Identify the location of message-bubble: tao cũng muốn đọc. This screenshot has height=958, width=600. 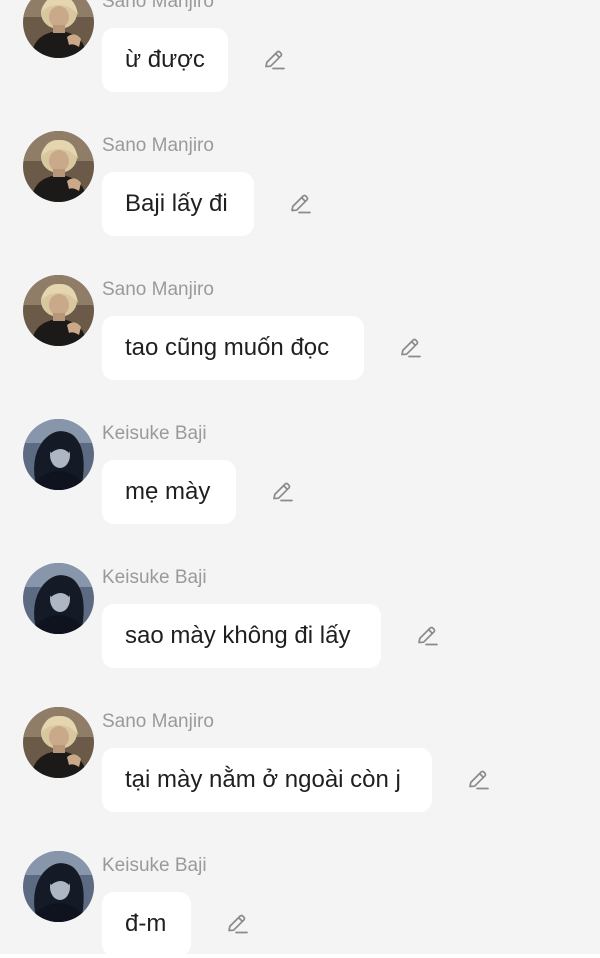
(233, 348).